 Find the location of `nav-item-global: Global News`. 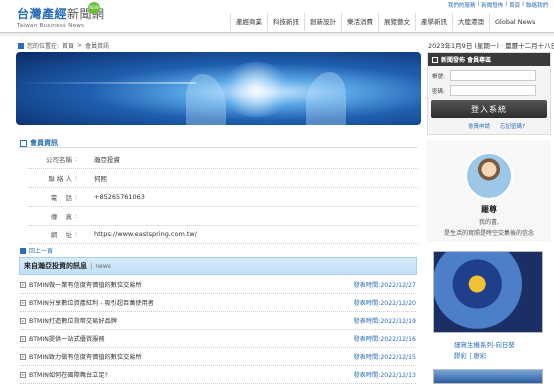

nav-item-global: Global News is located at coordinates (514, 22).